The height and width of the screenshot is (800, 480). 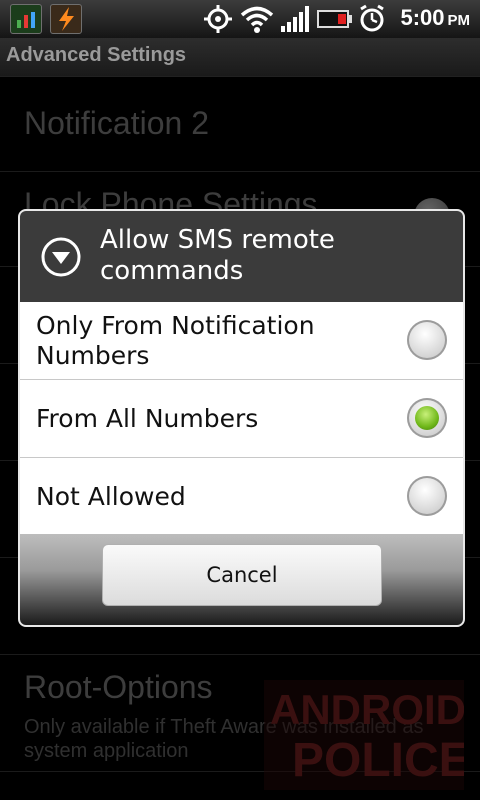 I want to click on radio-button-selected, so click(x=427, y=418).